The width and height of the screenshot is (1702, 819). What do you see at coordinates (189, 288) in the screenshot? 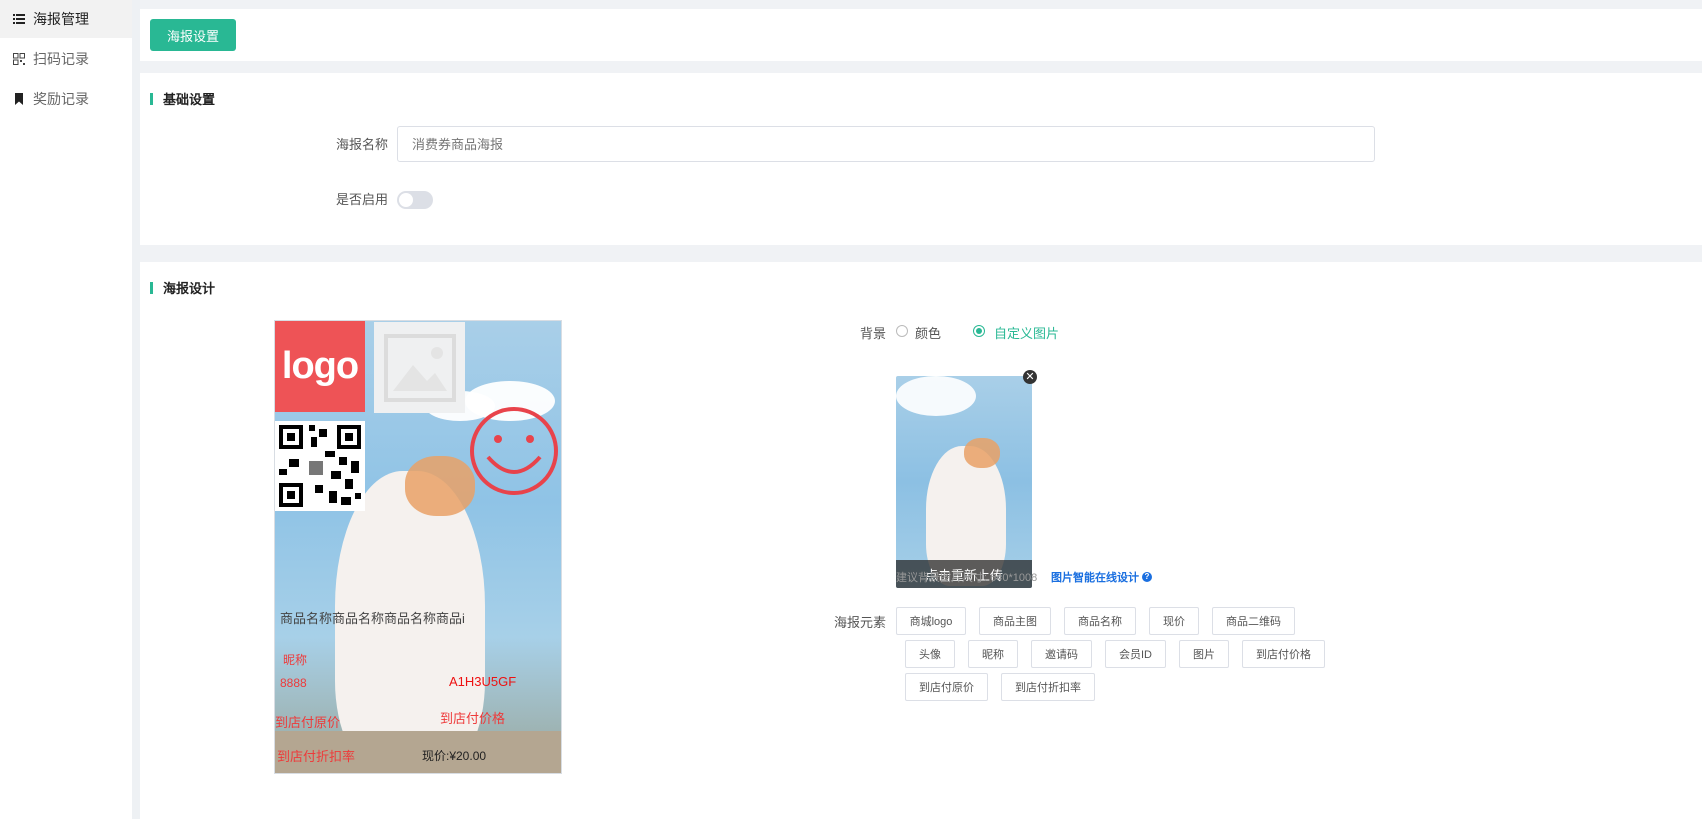
I see `section-title-text: 海报设计` at bounding box center [189, 288].